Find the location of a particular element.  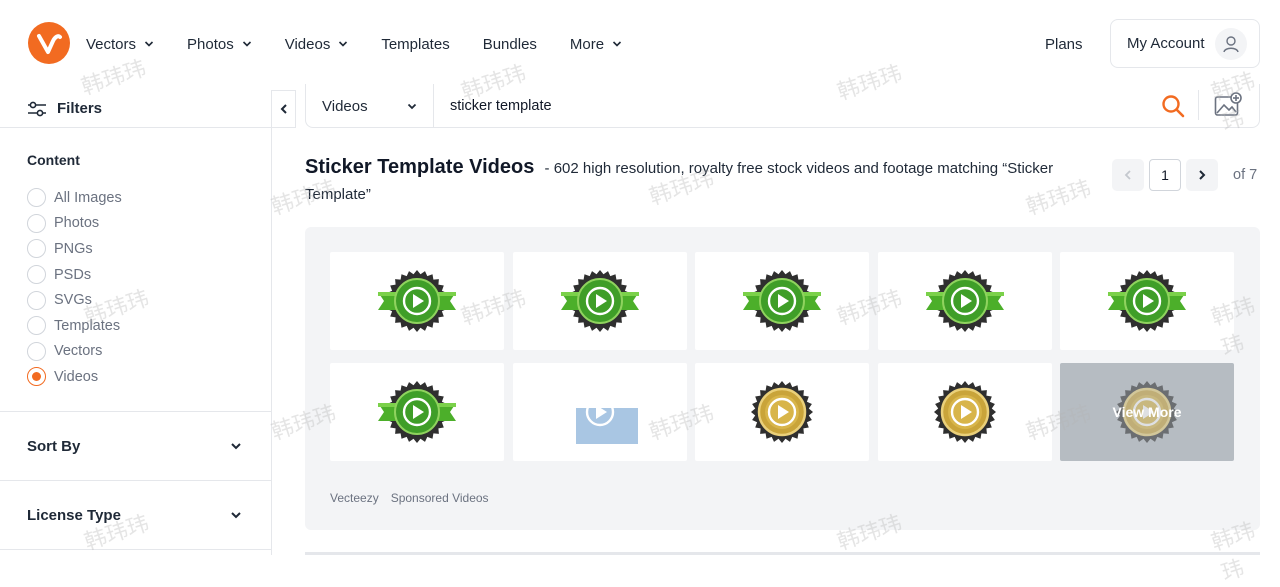

content-option-pngs: PNGs is located at coordinates (74, 249).